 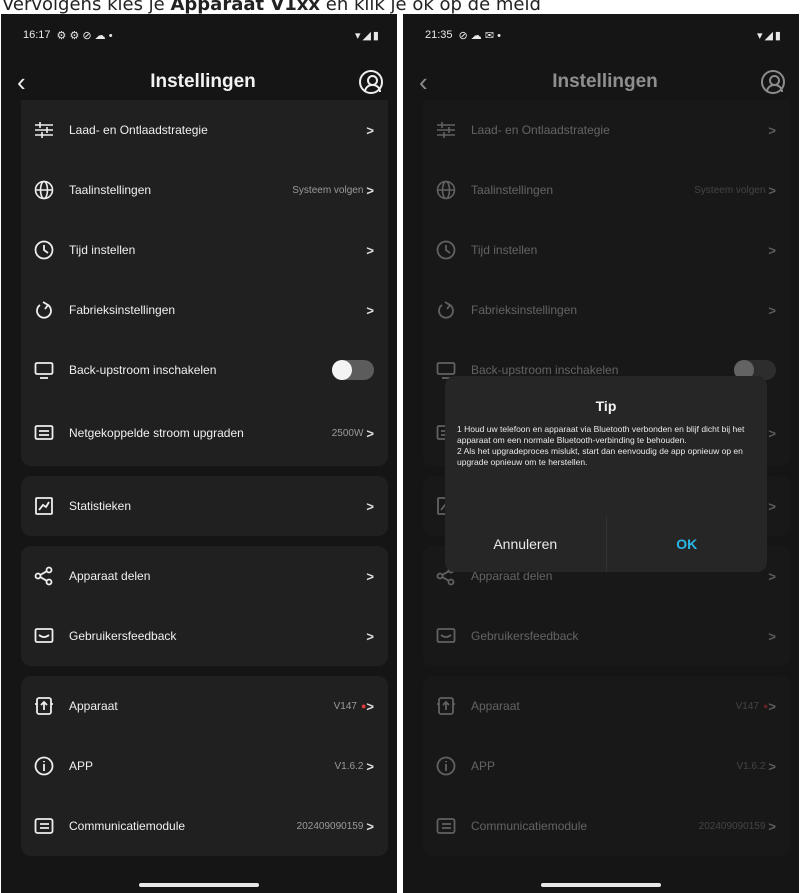 What do you see at coordinates (605, 81) in the screenshot?
I see `page-title: Instellingen` at bounding box center [605, 81].